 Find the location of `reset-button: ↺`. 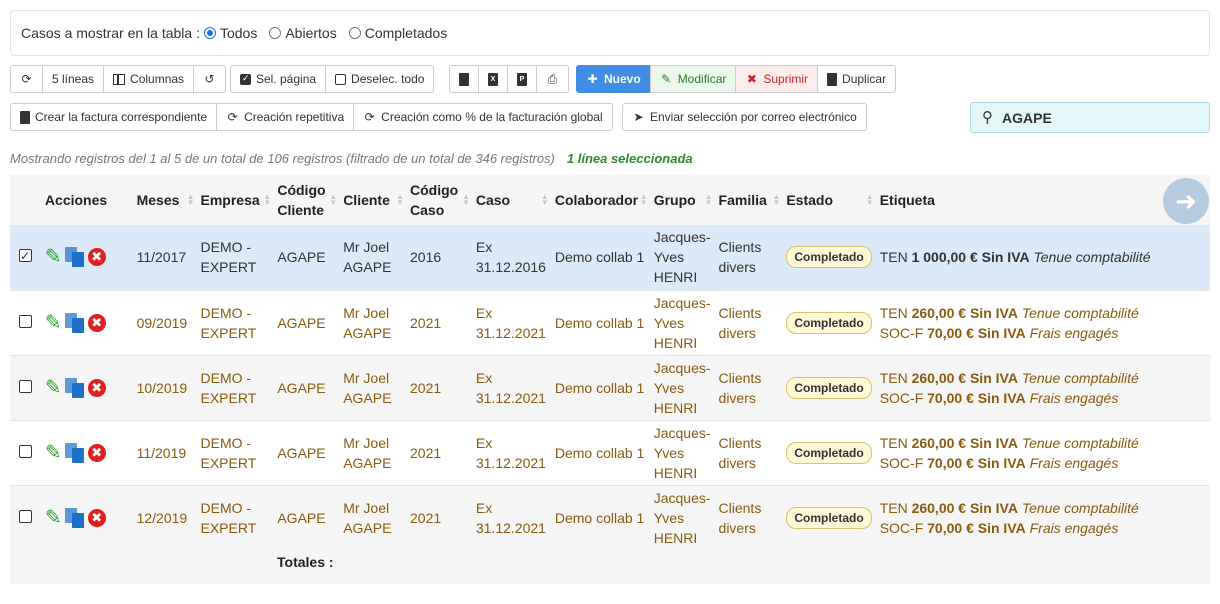

reset-button: ↺ is located at coordinates (210, 79).